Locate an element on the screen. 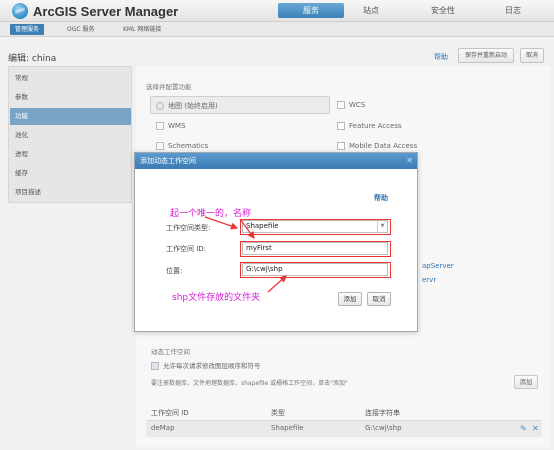  features-title: 选择并配置功能 is located at coordinates (169, 87).